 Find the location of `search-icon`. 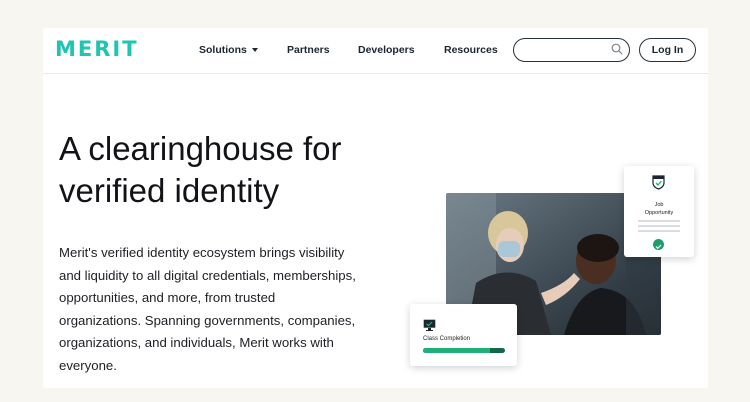

search-icon is located at coordinates (617, 49).